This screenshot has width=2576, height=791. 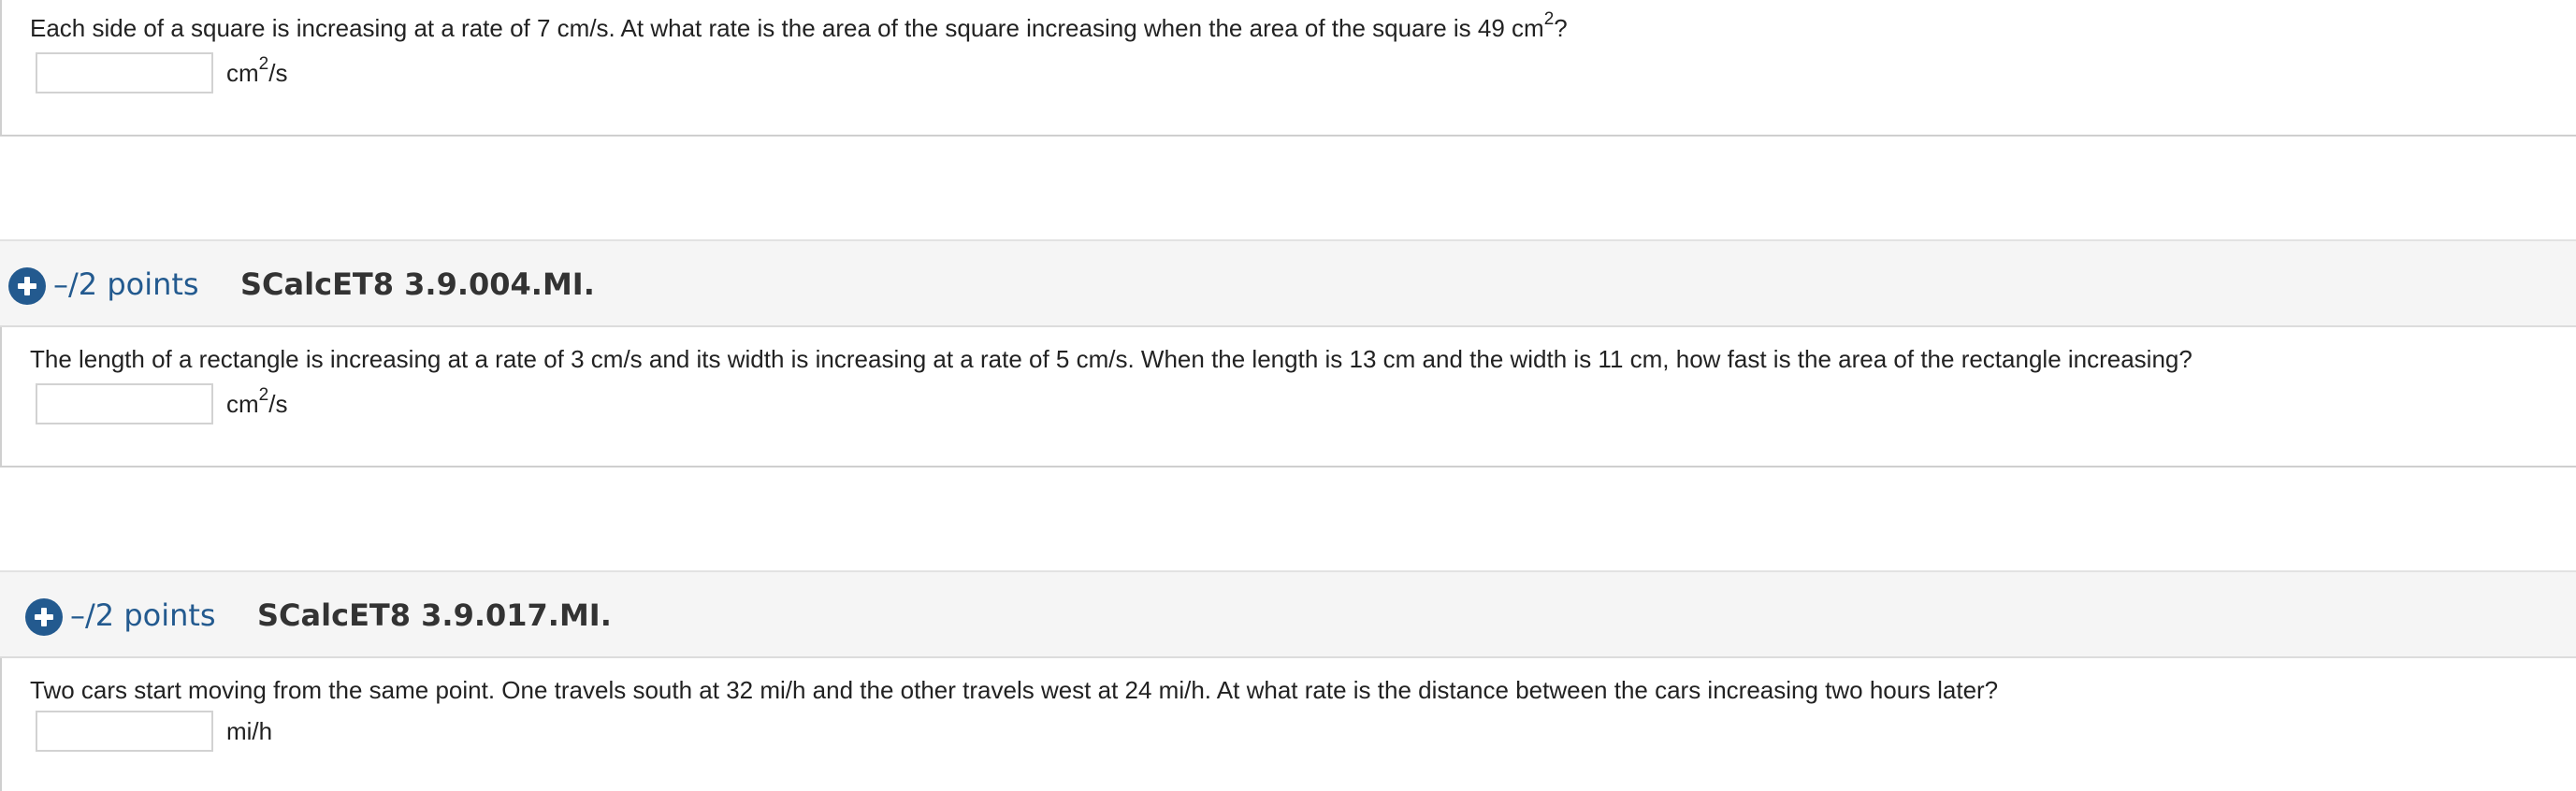 What do you see at coordinates (249, 731) in the screenshot?
I see `question-3-unit: mi/h` at bounding box center [249, 731].